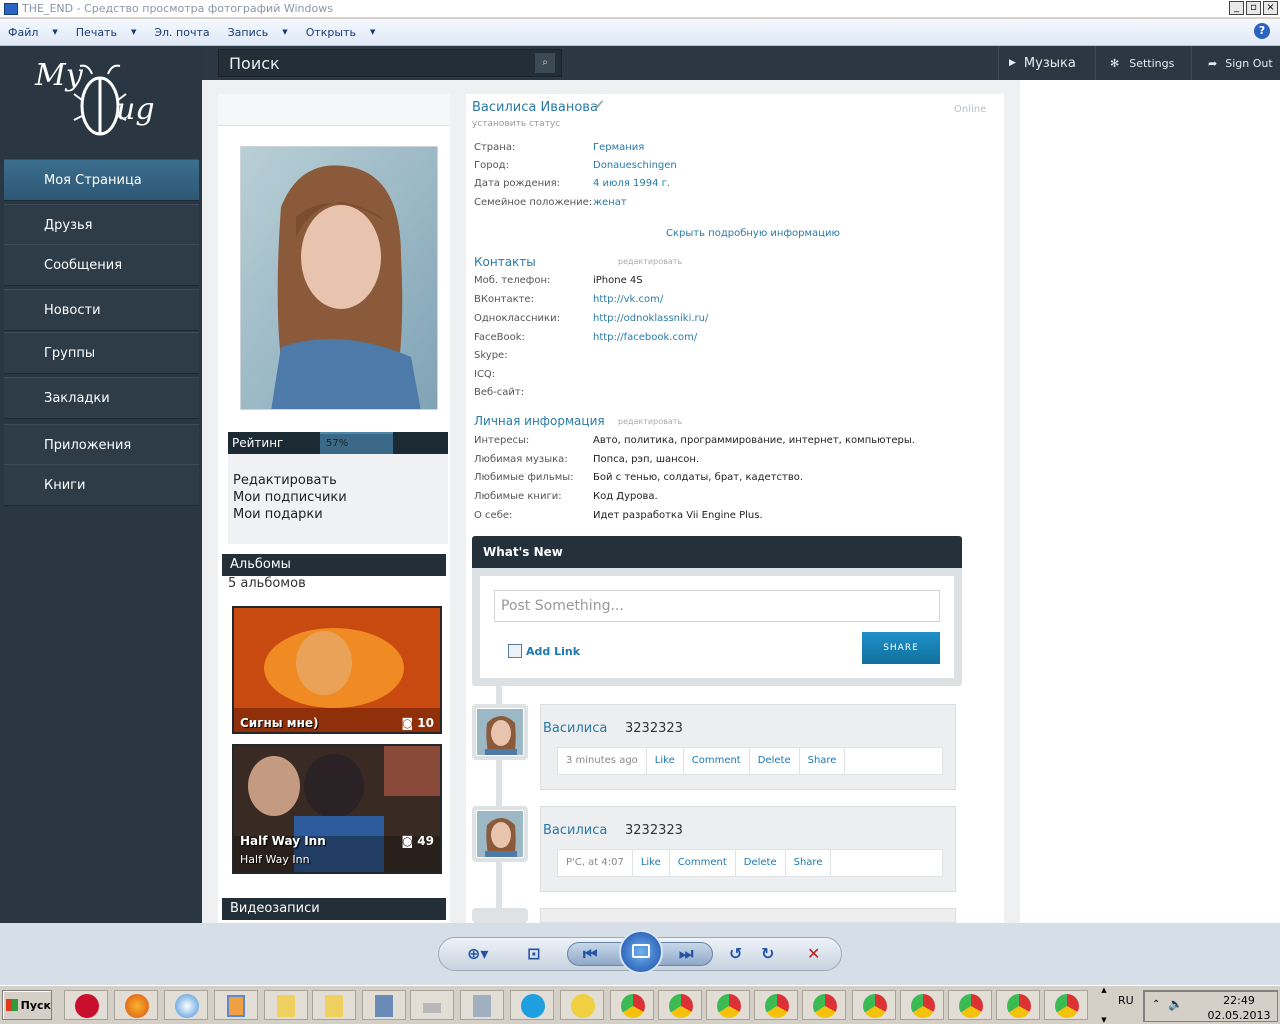 Image resolution: width=1280 pixels, height=1024 pixels. What do you see at coordinates (1270, 8) in the screenshot?
I see `close-button: ×` at bounding box center [1270, 8].